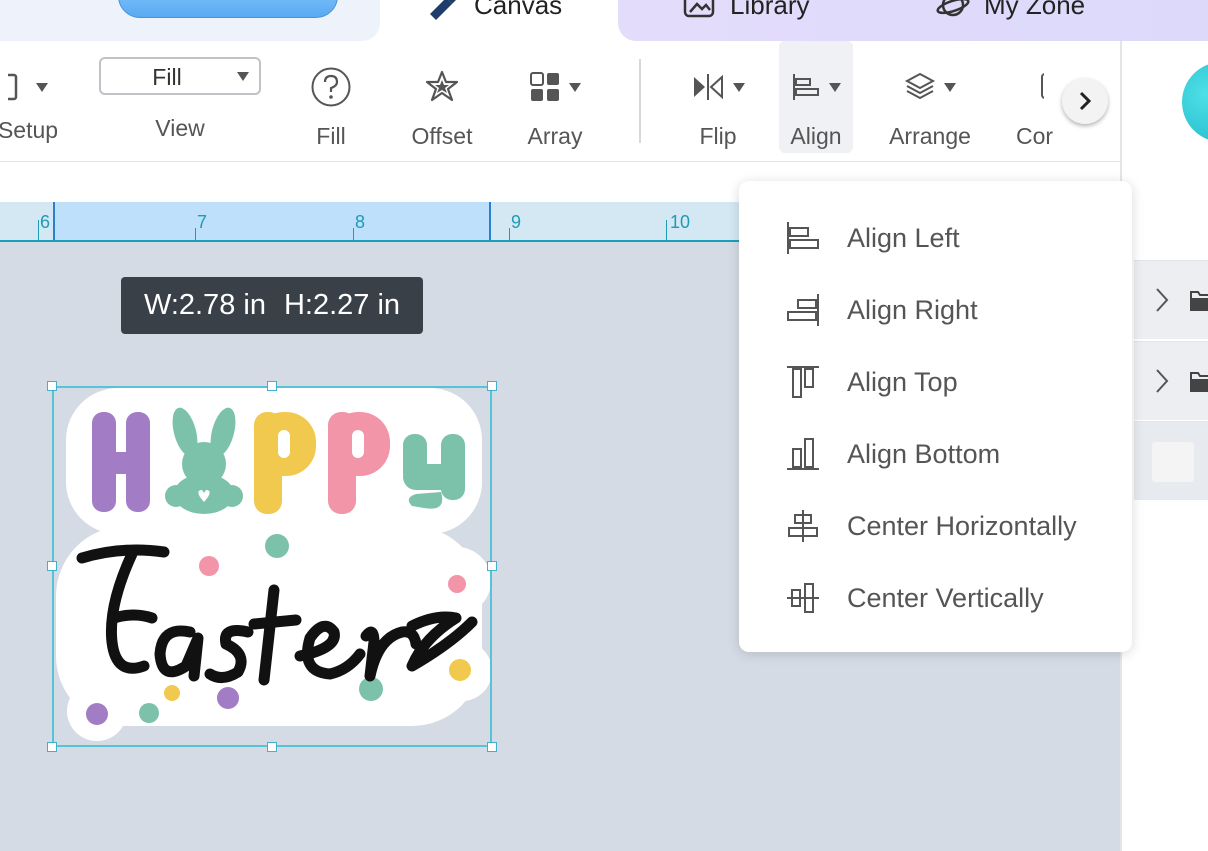 Image resolution: width=1208 pixels, height=851 pixels. Describe the element at coordinates (202, 222) in the screenshot. I see `ruler-tick-label: 7` at that location.